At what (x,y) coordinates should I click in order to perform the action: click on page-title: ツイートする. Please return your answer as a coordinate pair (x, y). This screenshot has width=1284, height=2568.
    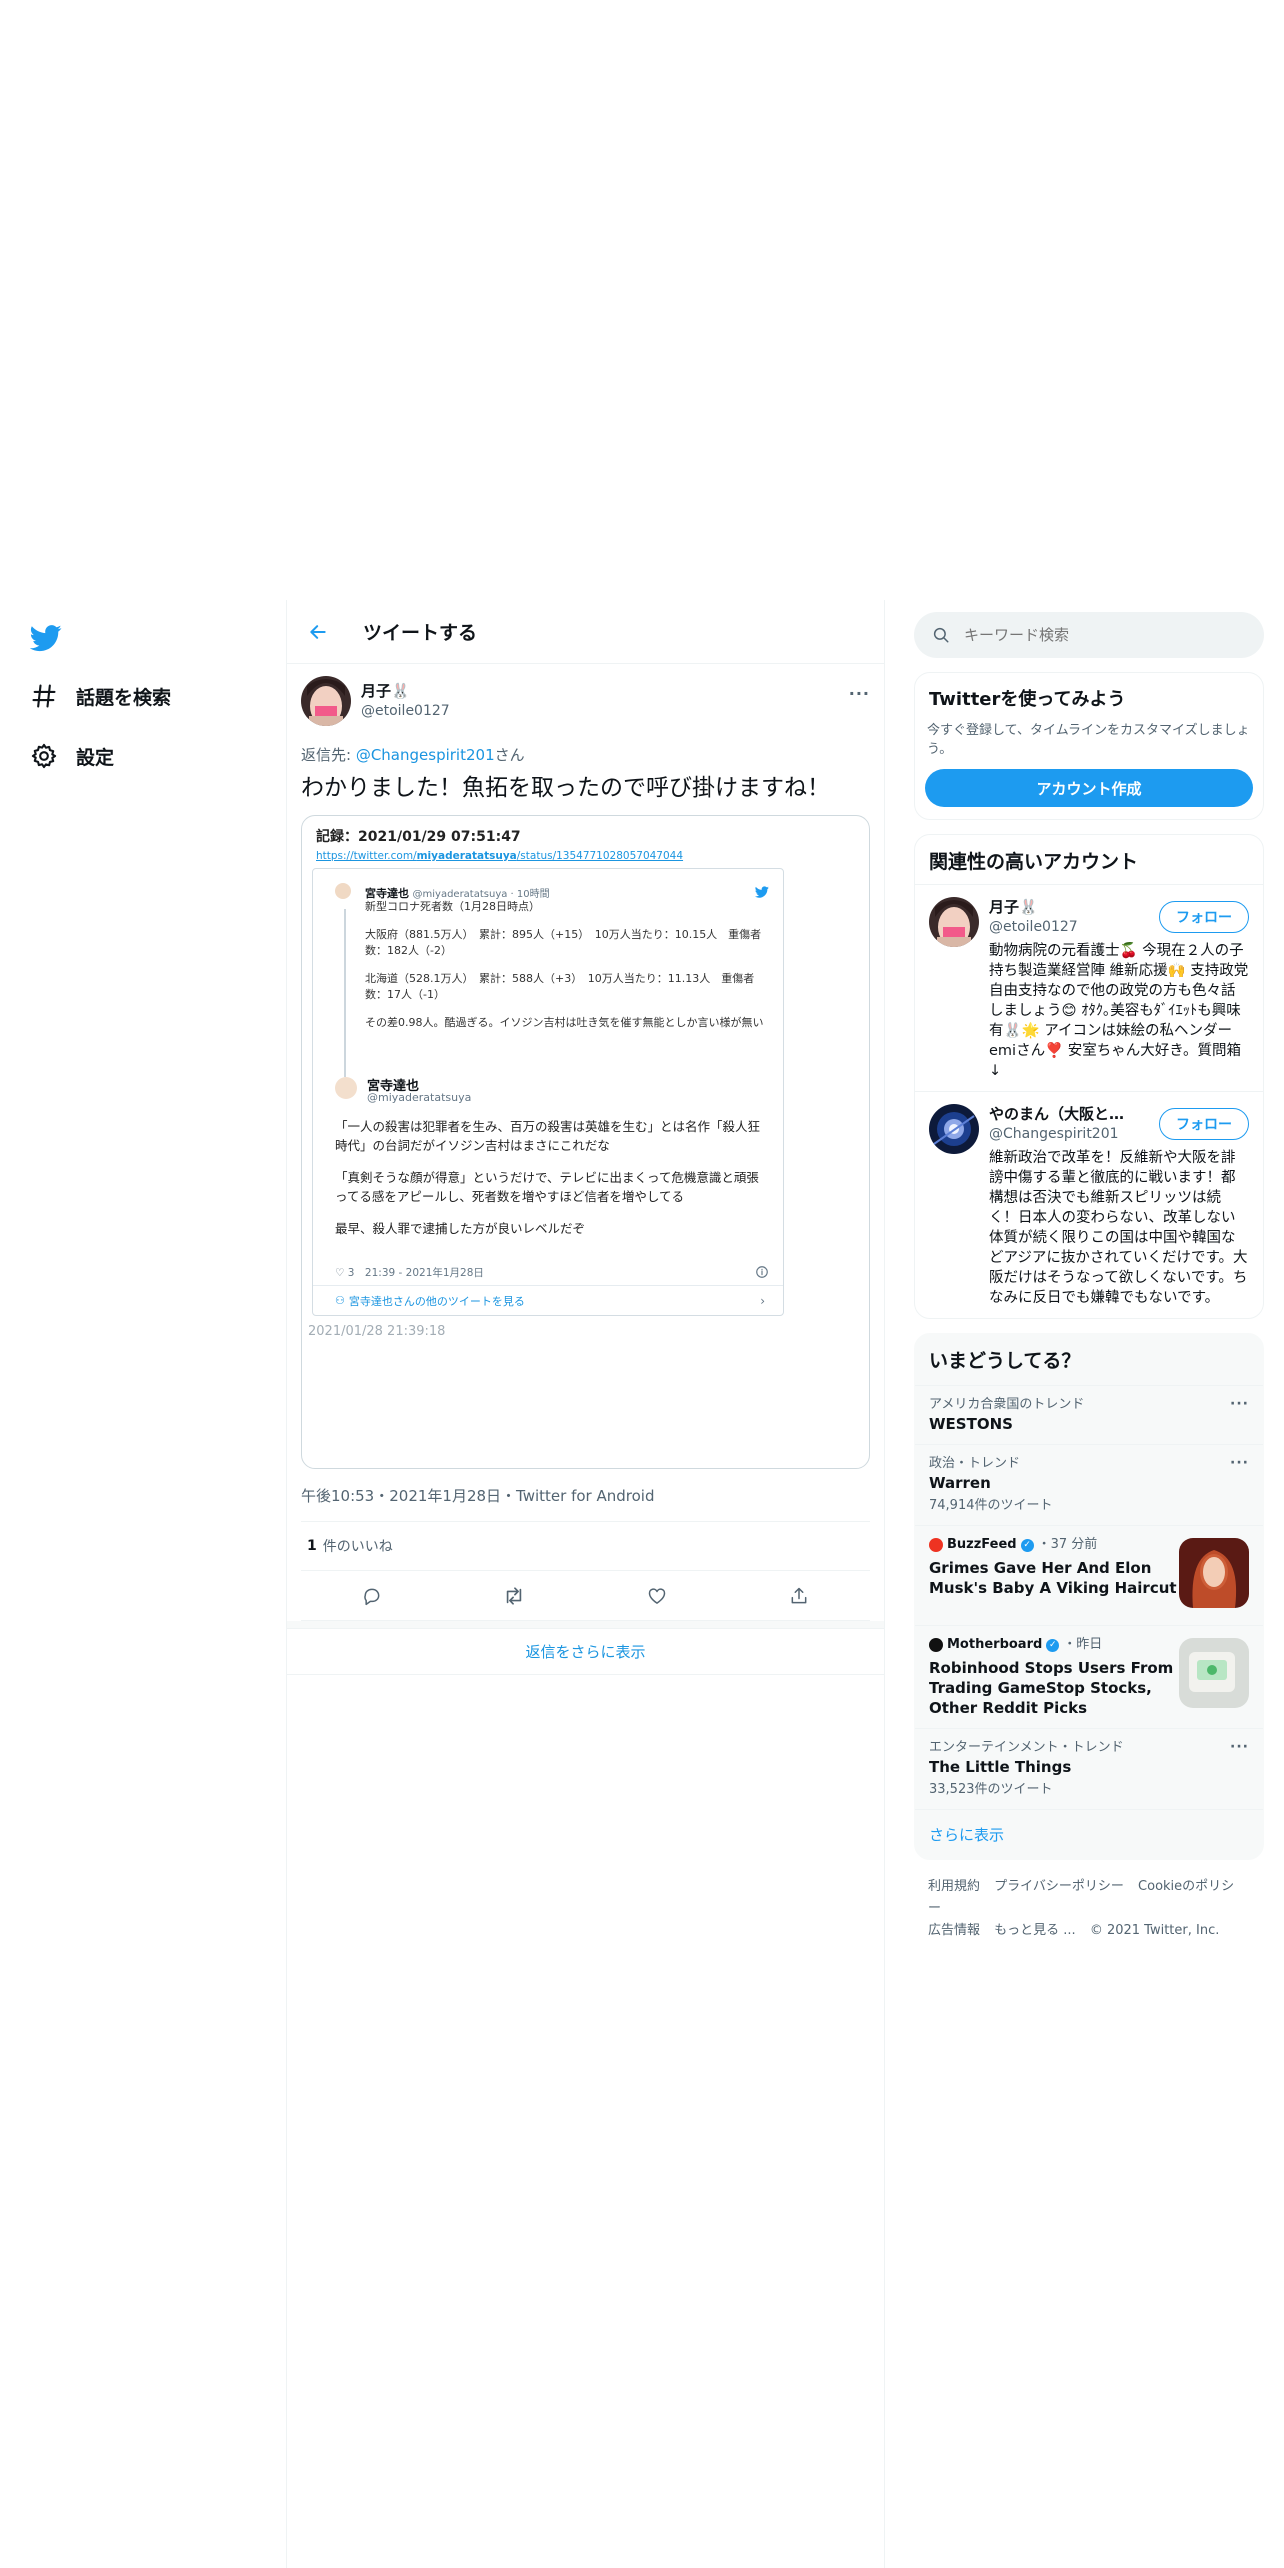
    Looking at the image, I should click on (420, 633).